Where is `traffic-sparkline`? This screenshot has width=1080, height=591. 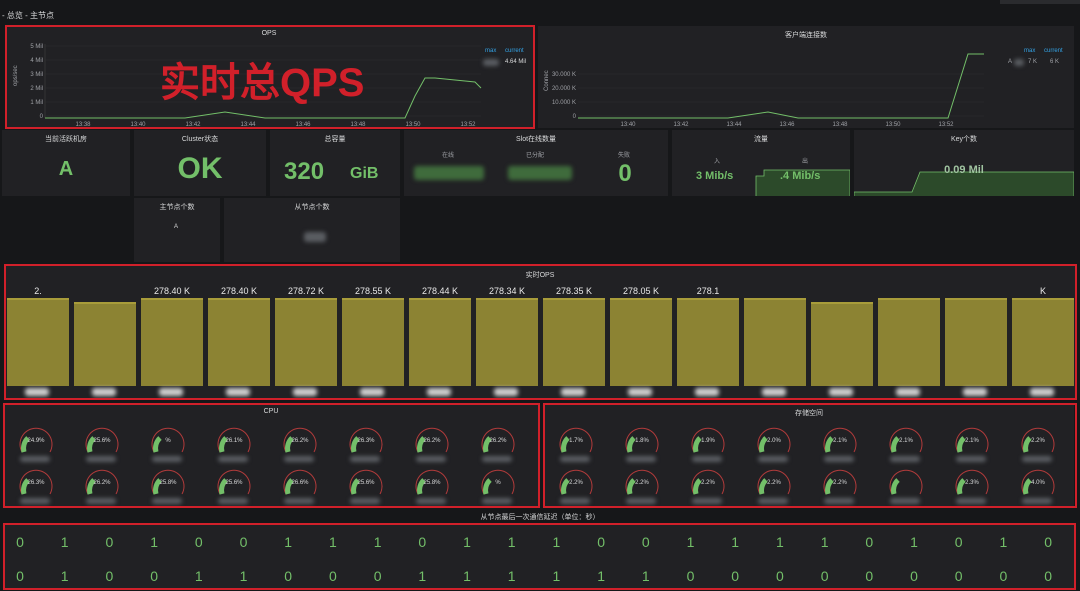 traffic-sparkline is located at coordinates (802, 182).